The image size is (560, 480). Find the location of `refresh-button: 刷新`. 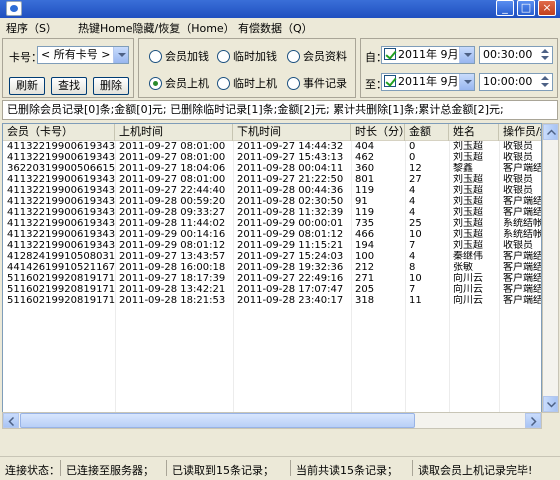

refresh-button: 刷新 is located at coordinates (27, 86).